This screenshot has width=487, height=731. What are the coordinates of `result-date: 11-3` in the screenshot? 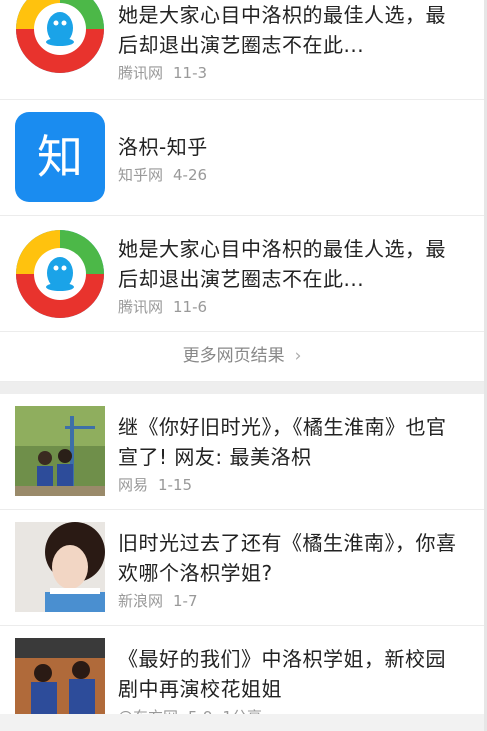 It's located at (190, 73).